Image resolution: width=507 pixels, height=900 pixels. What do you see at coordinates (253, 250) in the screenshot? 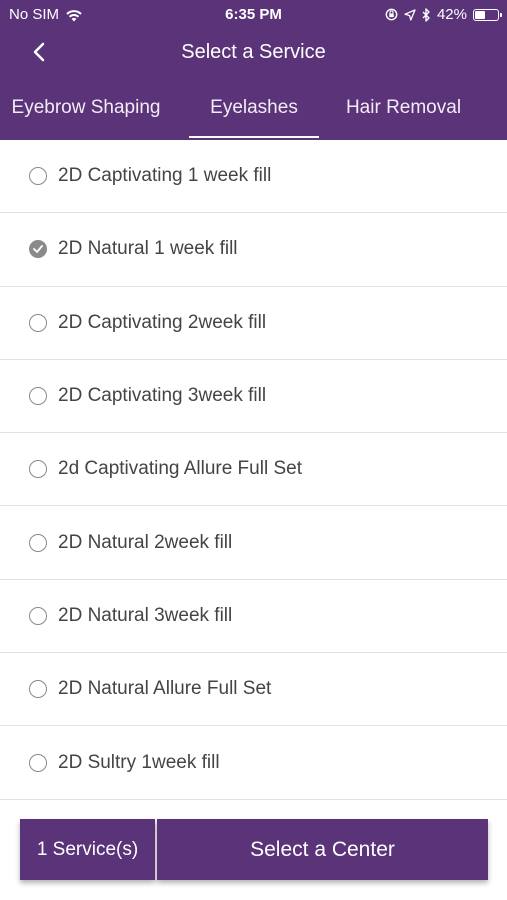
I see `service-row: 2D Natural 1 week fill` at bounding box center [253, 250].